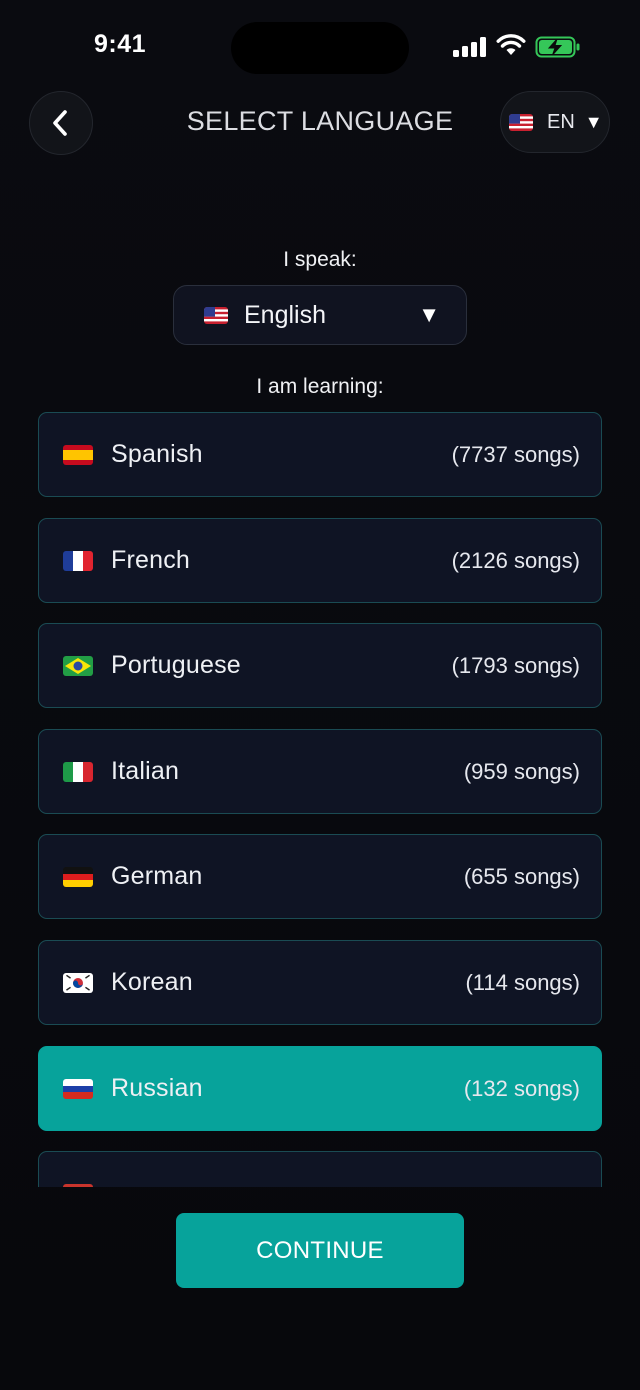  What do you see at coordinates (521, 771) in the screenshot?
I see `song-count: (959 songs)` at bounding box center [521, 771].